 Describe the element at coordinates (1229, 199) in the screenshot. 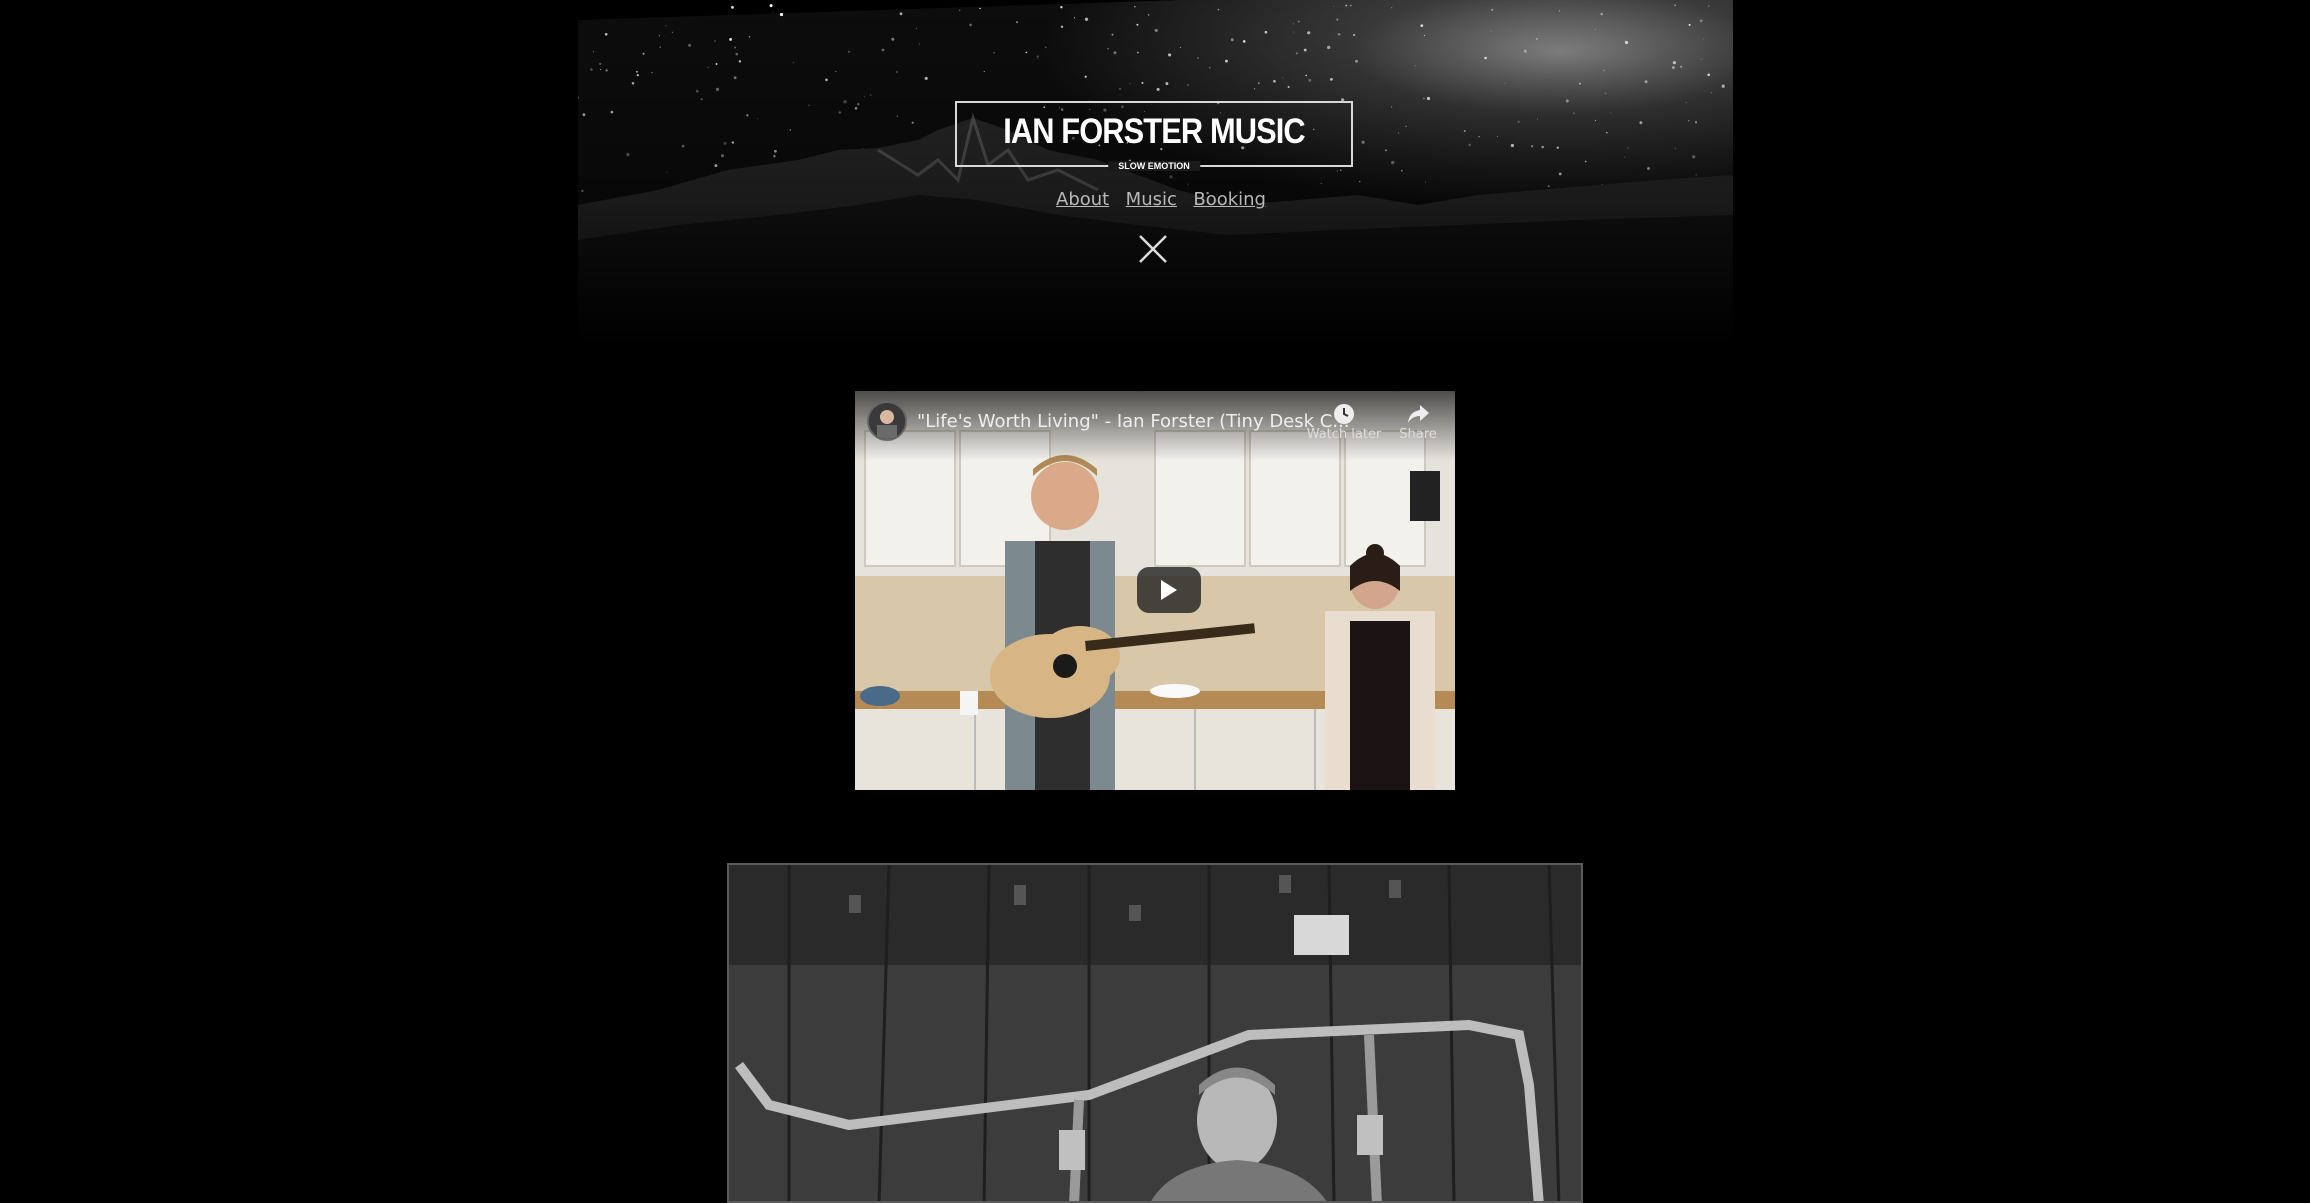

I see `nav-booking-link: Booking` at that location.